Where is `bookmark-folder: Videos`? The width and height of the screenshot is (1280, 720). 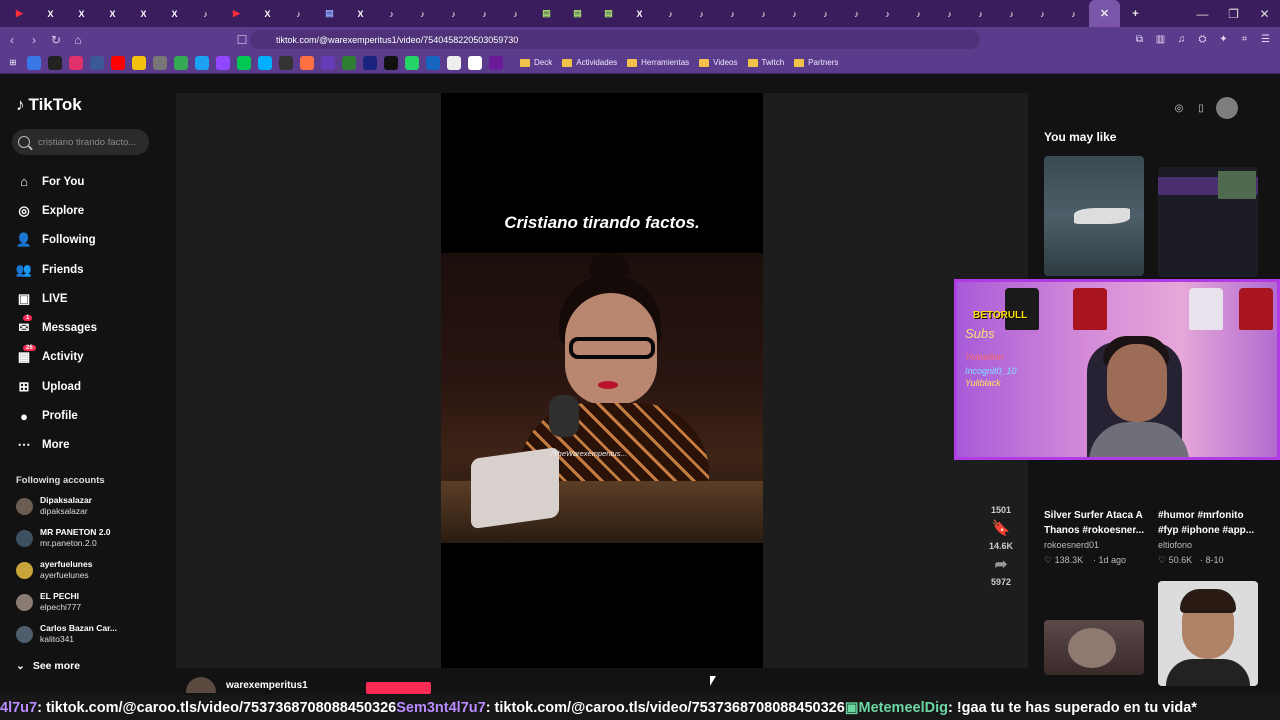 bookmark-folder: Videos is located at coordinates (718, 62).